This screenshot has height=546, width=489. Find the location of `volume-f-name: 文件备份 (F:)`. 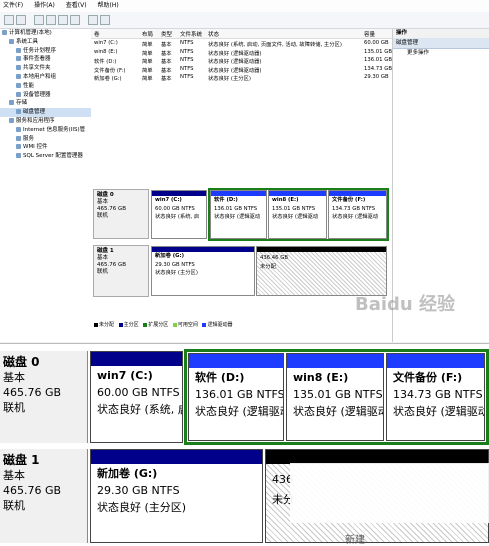

volume-f-name: 文件备份 (F:) is located at coordinates (349, 200).